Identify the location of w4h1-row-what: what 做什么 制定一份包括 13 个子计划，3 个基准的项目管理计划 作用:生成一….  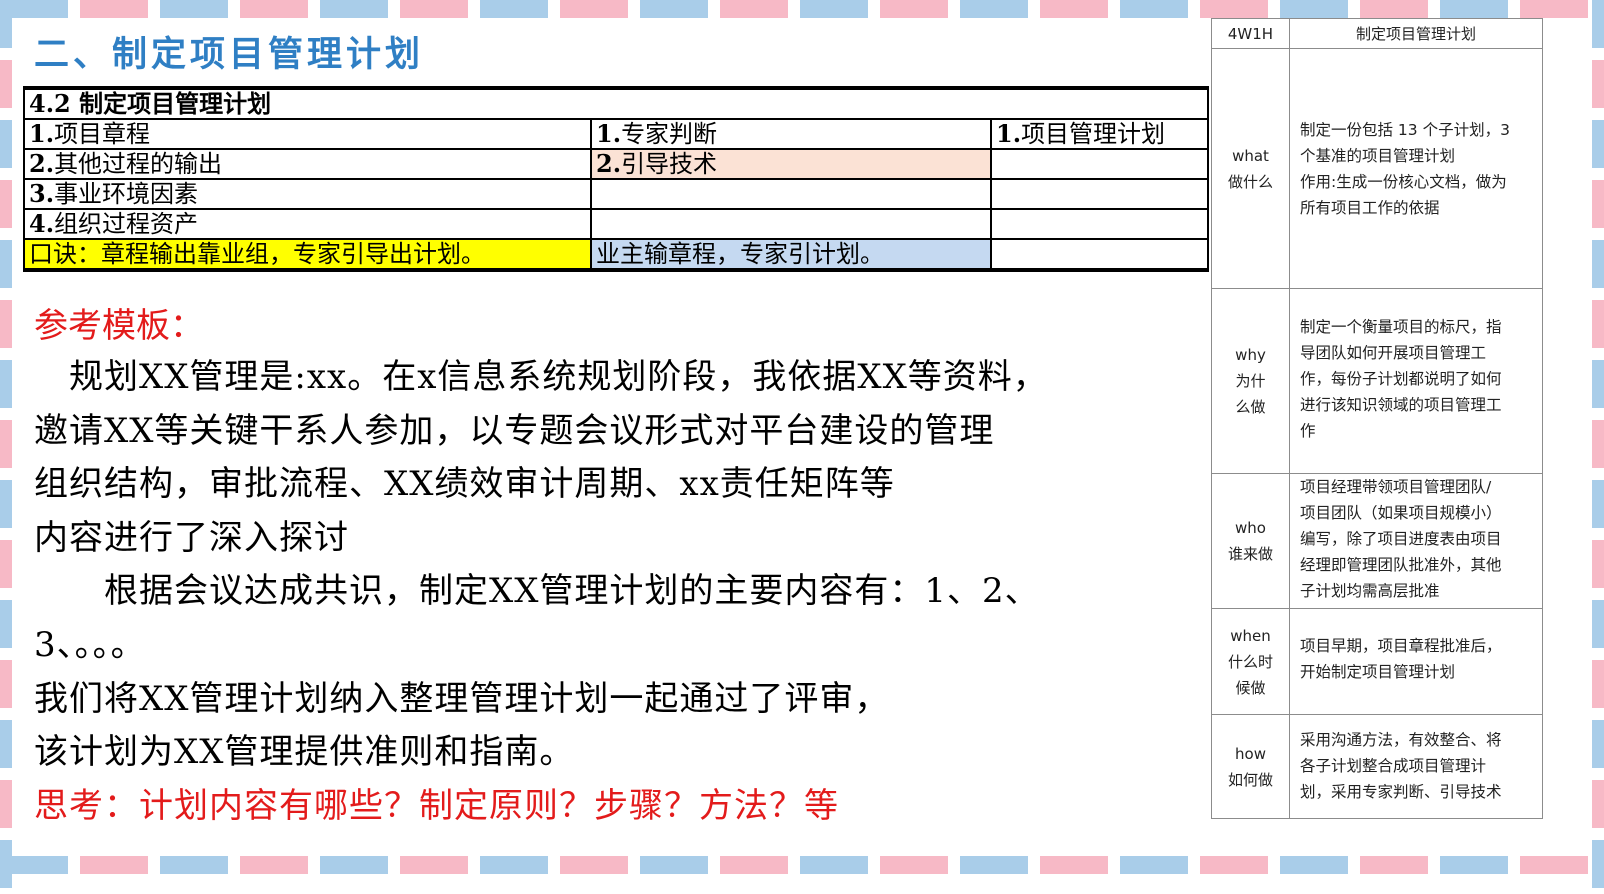
(1377, 168).